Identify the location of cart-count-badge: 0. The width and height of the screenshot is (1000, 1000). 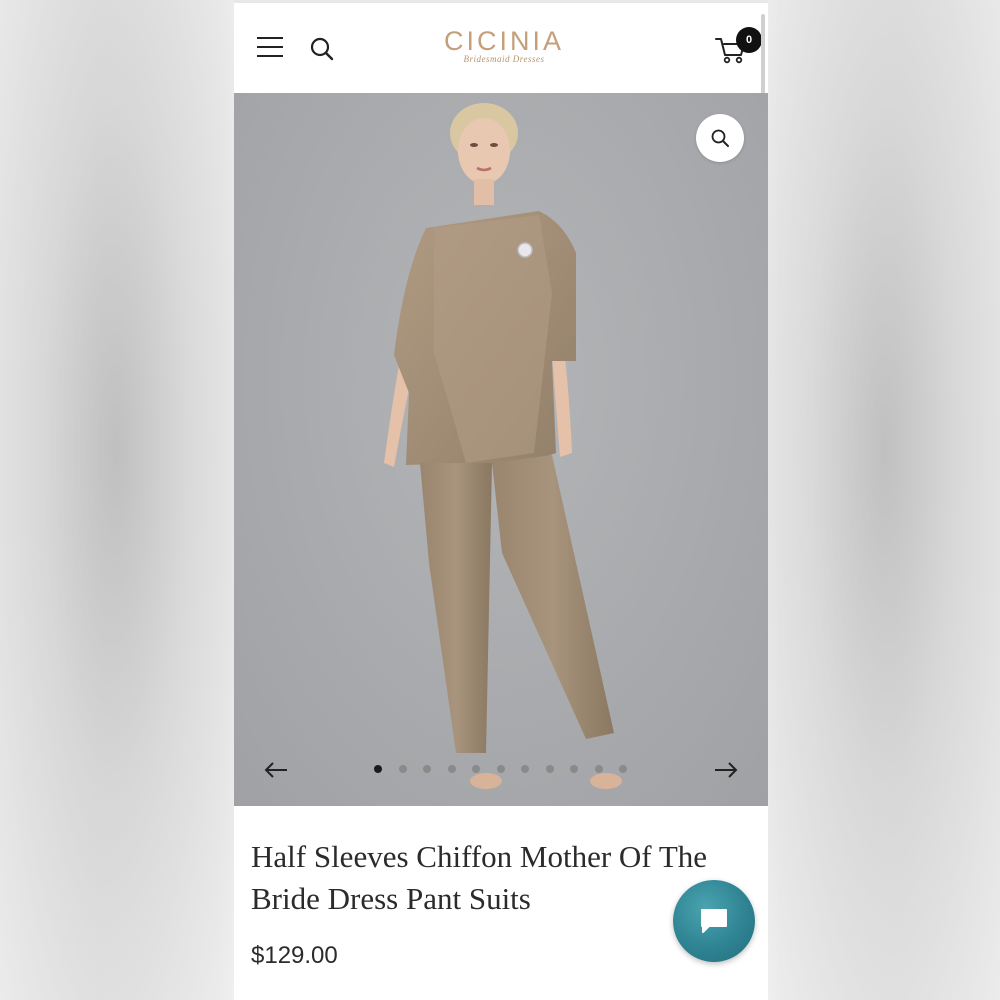
(749, 40).